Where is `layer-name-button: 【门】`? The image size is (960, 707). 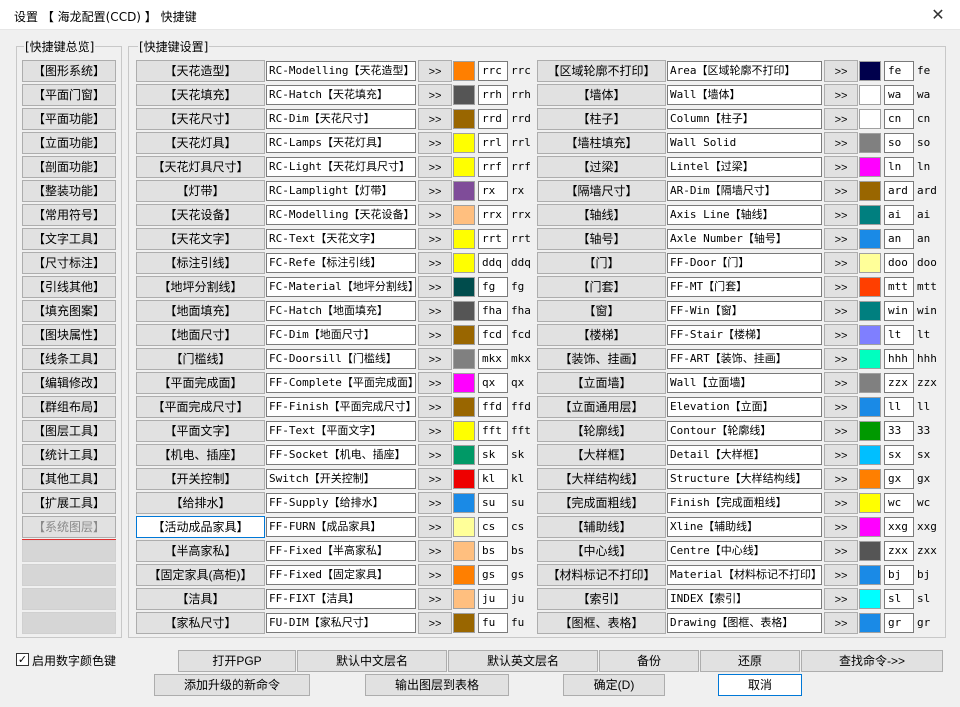 layer-name-button: 【门】 is located at coordinates (601, 263).